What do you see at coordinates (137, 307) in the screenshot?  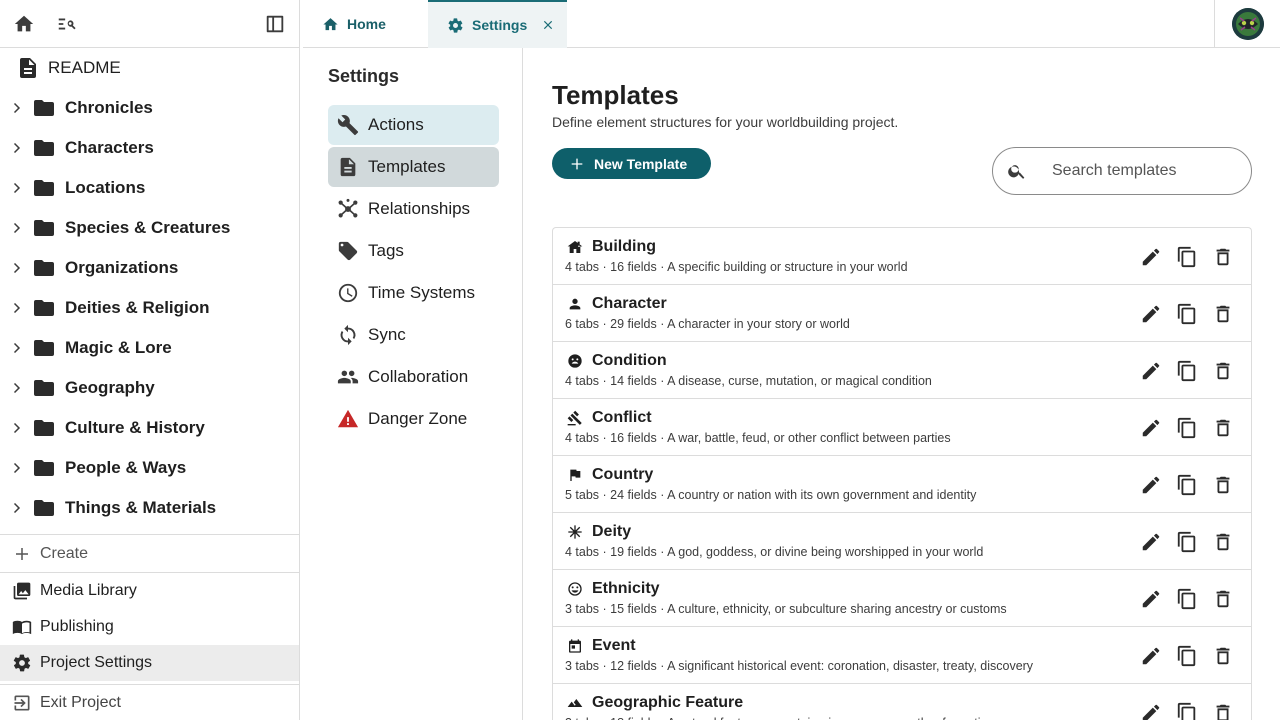 I see `tree-folder-label: Deities & Religion` at bounding box center [137, 307].